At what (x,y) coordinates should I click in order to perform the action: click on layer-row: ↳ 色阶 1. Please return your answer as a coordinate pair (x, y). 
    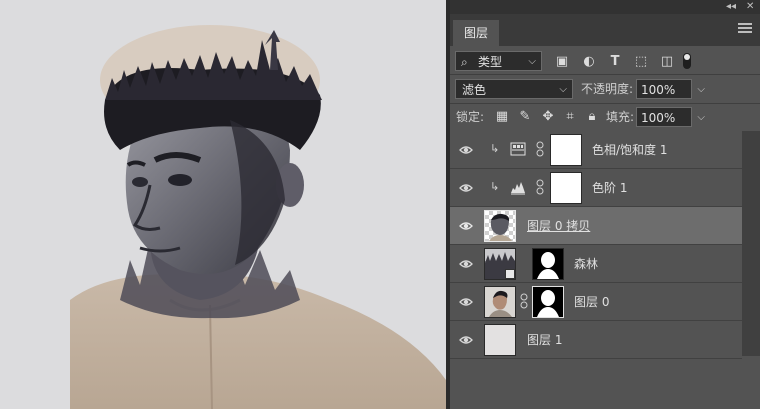
    Looking at the image, I should click on (596, 188).